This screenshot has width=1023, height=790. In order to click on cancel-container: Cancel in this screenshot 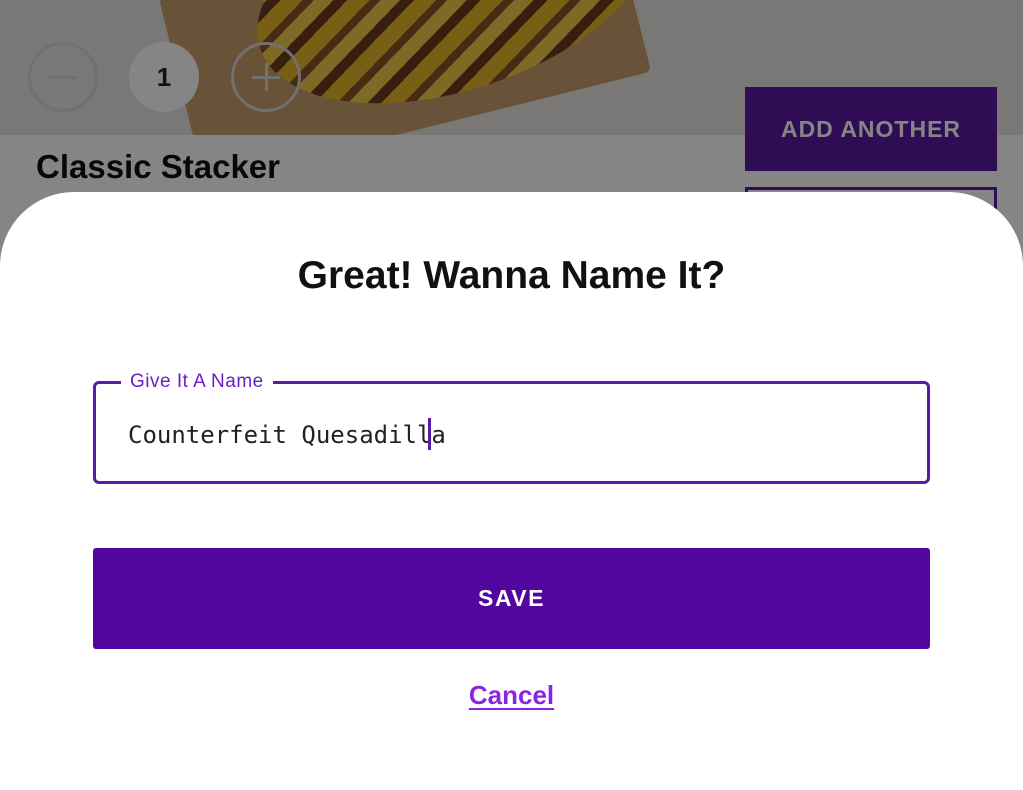, I will do `click(511, 695)`.